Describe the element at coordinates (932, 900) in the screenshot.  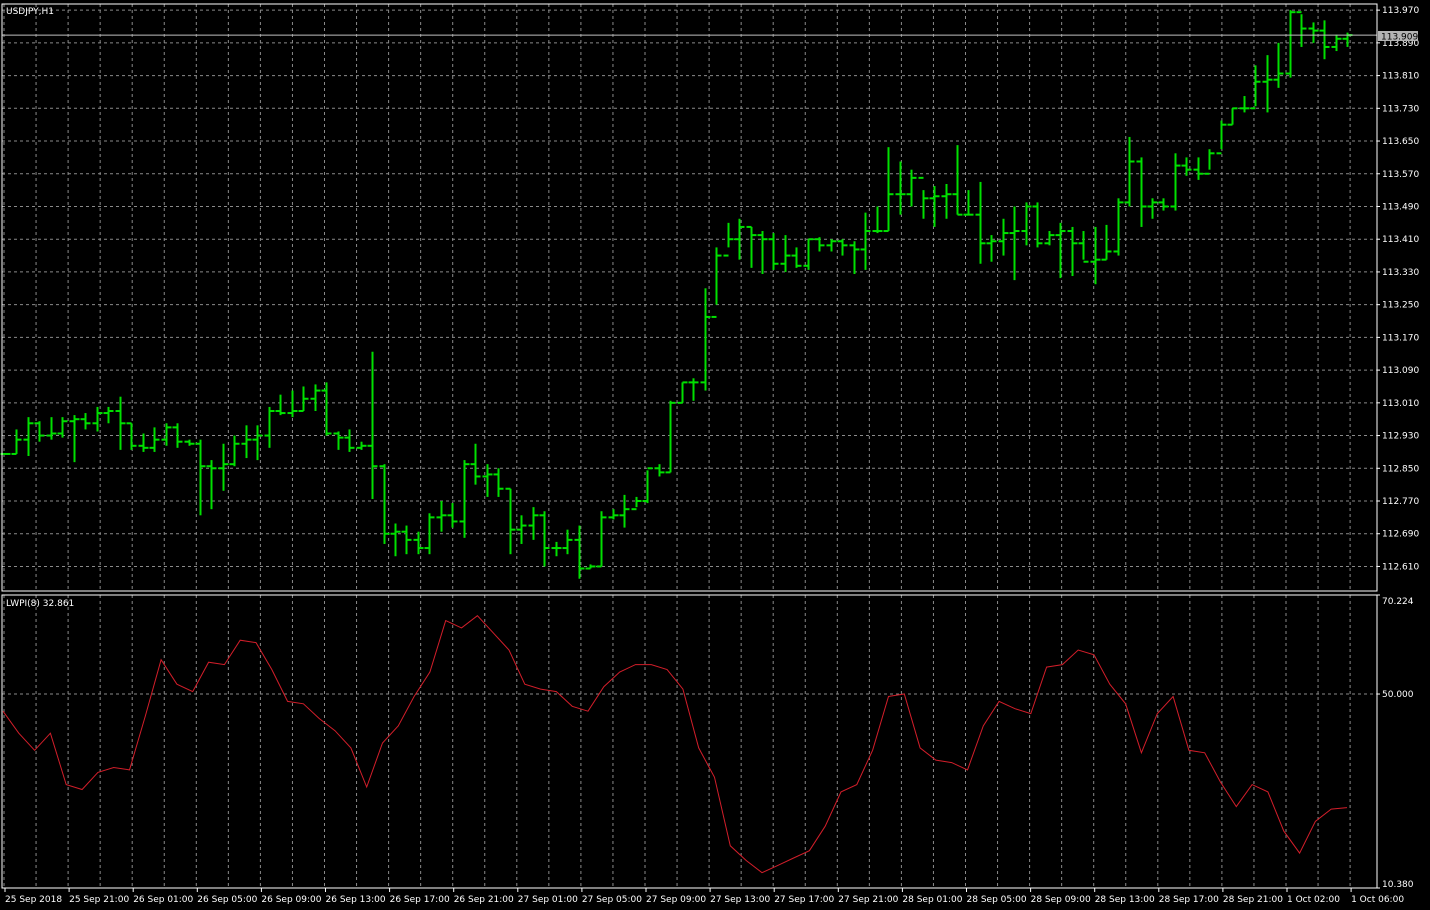
I see `x-tick-label: 28 Sep 01:00` at that location.